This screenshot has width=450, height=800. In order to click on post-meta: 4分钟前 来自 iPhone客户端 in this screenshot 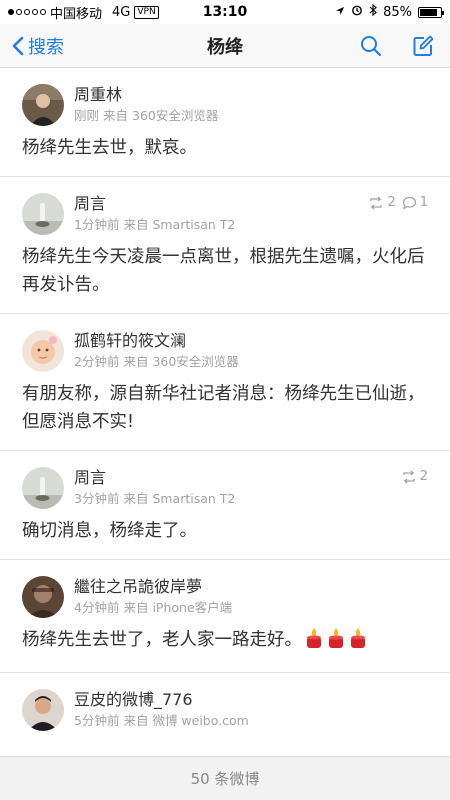, I will do `click(251, 608)`.